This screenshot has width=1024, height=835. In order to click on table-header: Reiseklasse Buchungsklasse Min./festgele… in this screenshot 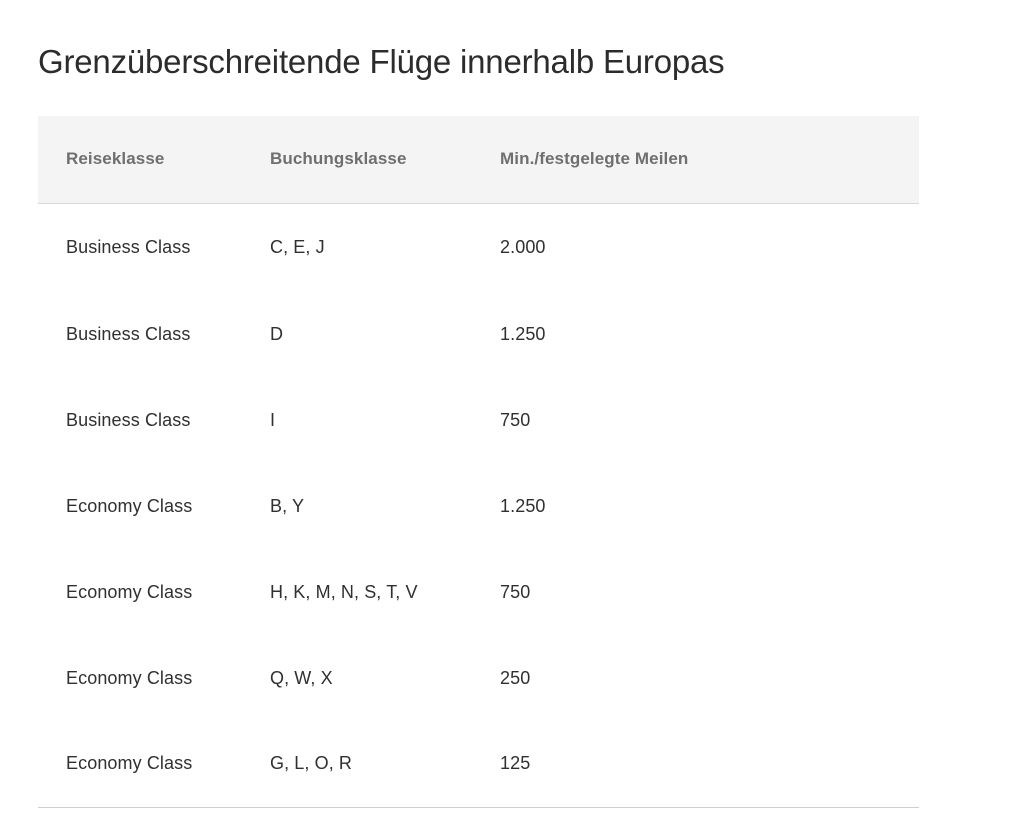, I will do `click(478, 160)`.